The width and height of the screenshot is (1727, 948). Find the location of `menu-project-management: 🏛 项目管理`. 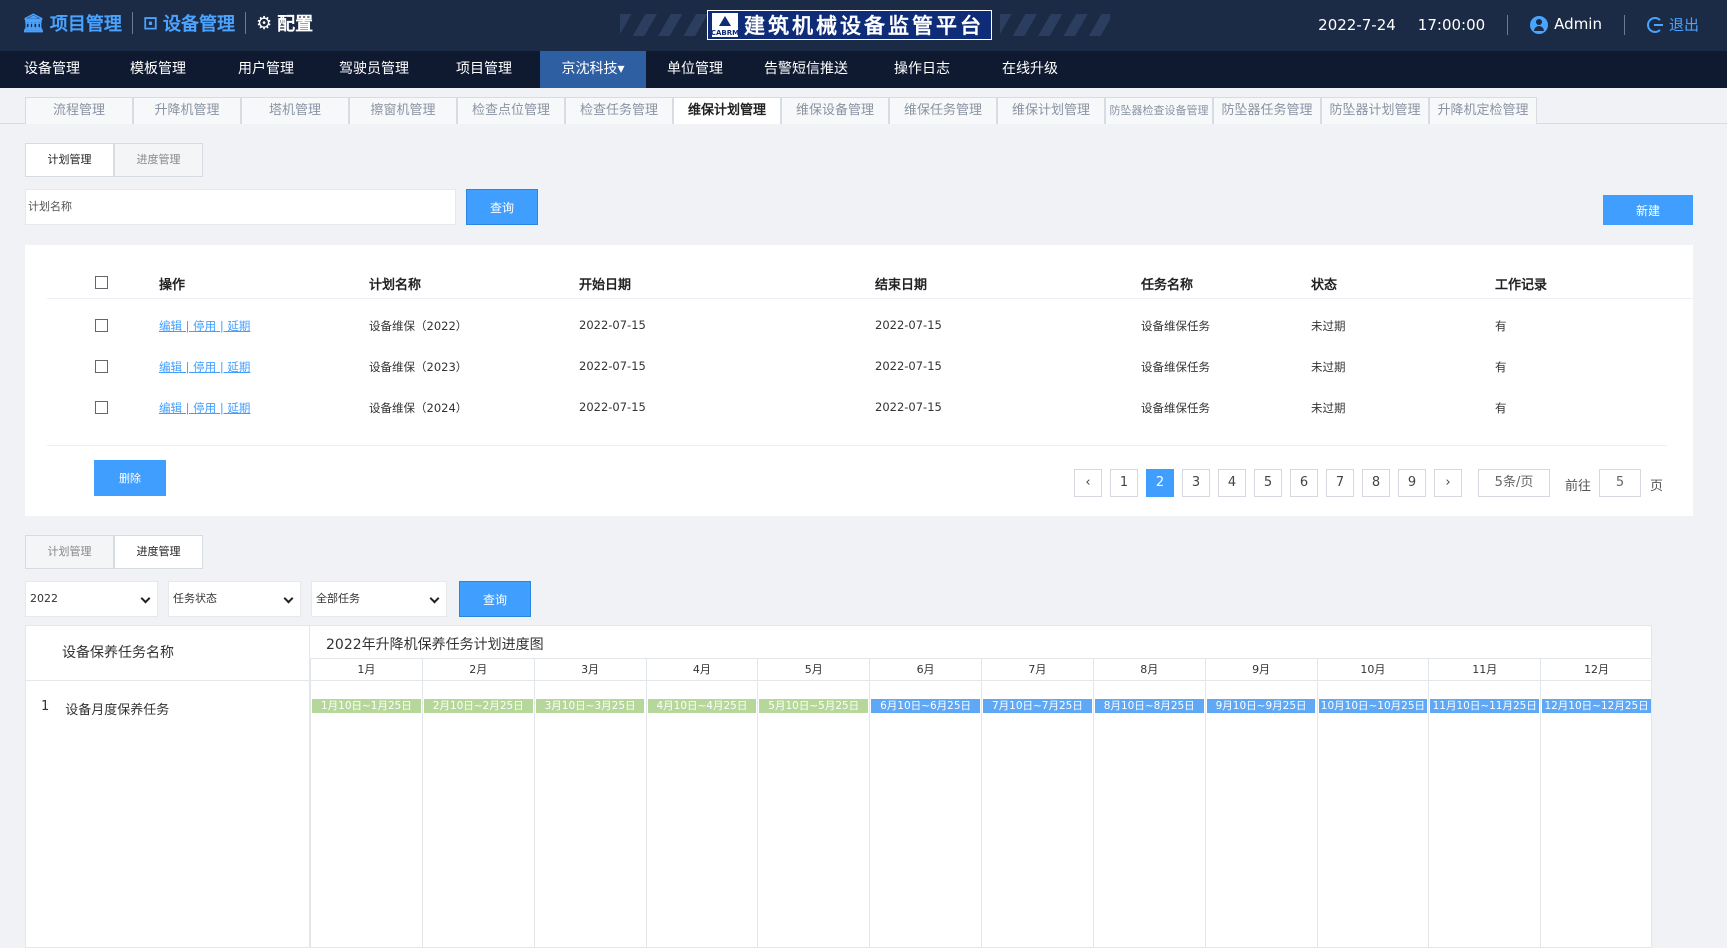

menu-project-management: 🏛 项目管理 is located at coordinates (72, 23).